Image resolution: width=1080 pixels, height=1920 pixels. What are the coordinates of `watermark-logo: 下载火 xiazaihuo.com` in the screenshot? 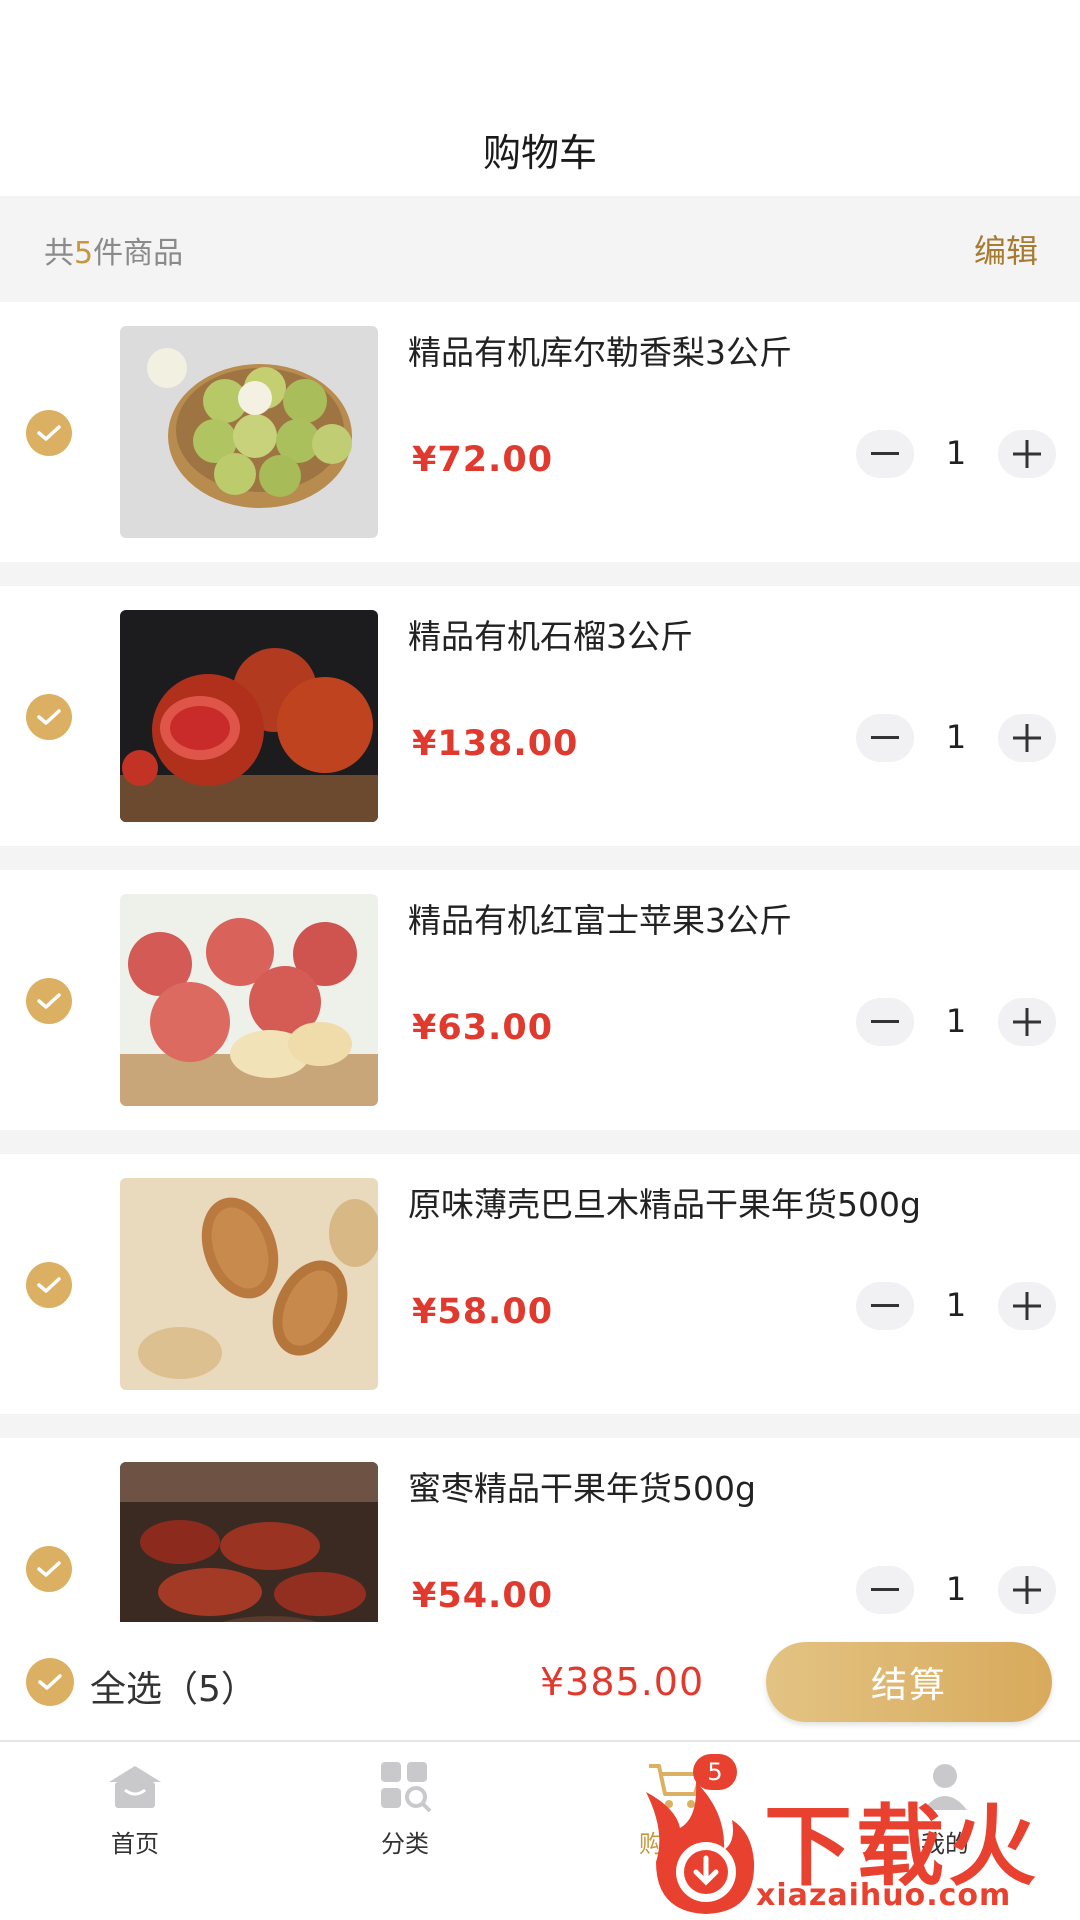 It's located at (858, 1846).